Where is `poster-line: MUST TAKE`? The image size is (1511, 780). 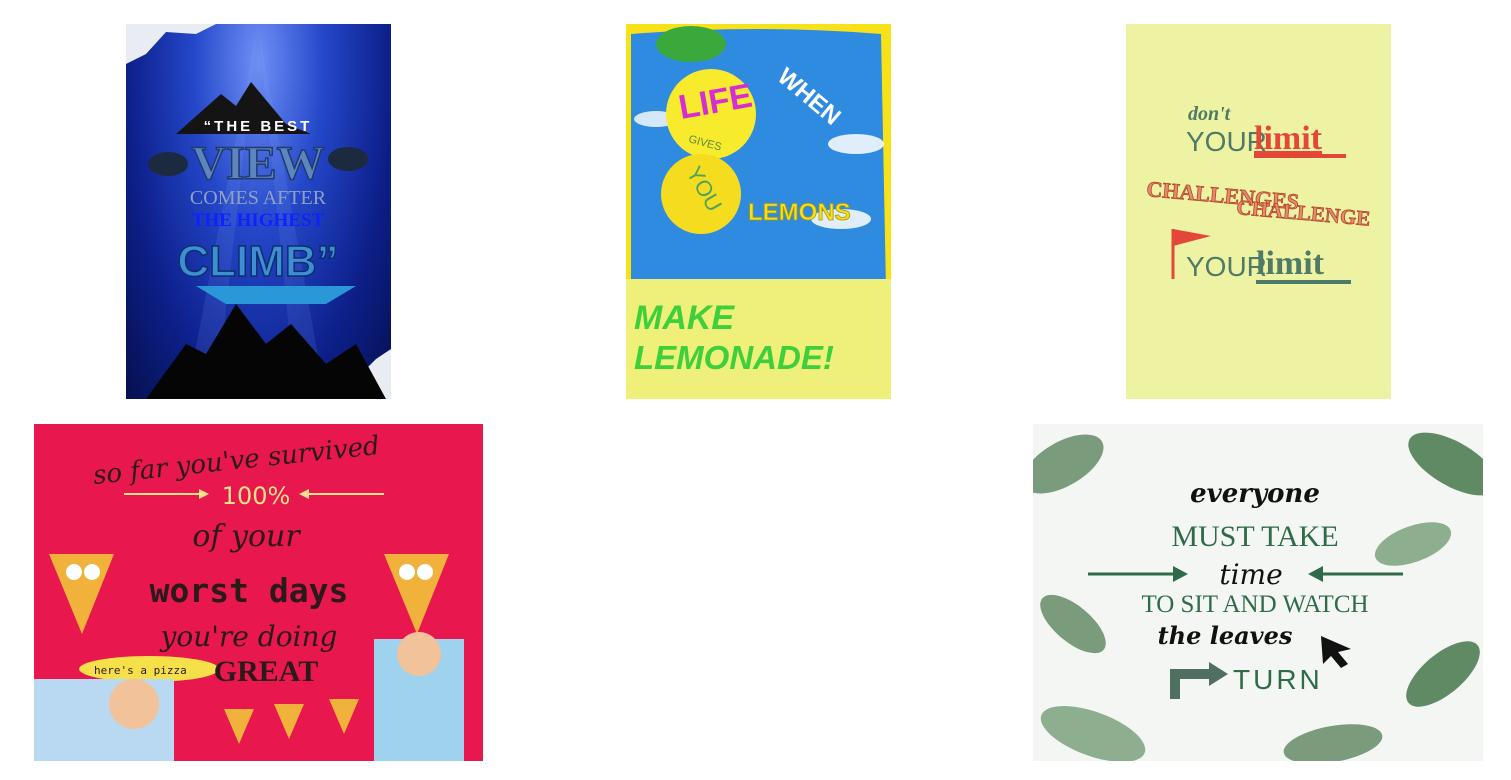 poster-line: MUST TAKE is located at coordinates (1254, 536).